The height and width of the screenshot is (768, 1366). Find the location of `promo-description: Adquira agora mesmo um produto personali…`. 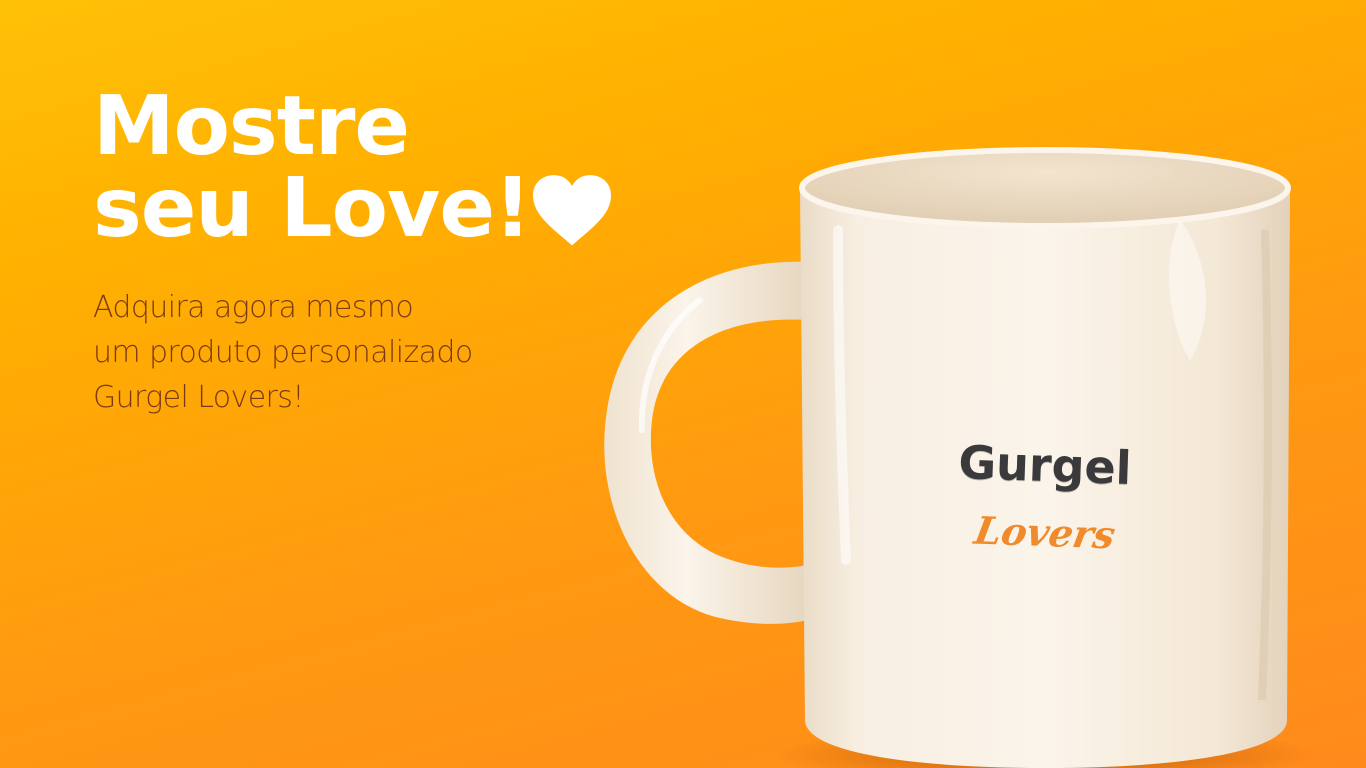

promo-description: Adquira agora mesmo um produto personali… is located at coordinates (283, 352).